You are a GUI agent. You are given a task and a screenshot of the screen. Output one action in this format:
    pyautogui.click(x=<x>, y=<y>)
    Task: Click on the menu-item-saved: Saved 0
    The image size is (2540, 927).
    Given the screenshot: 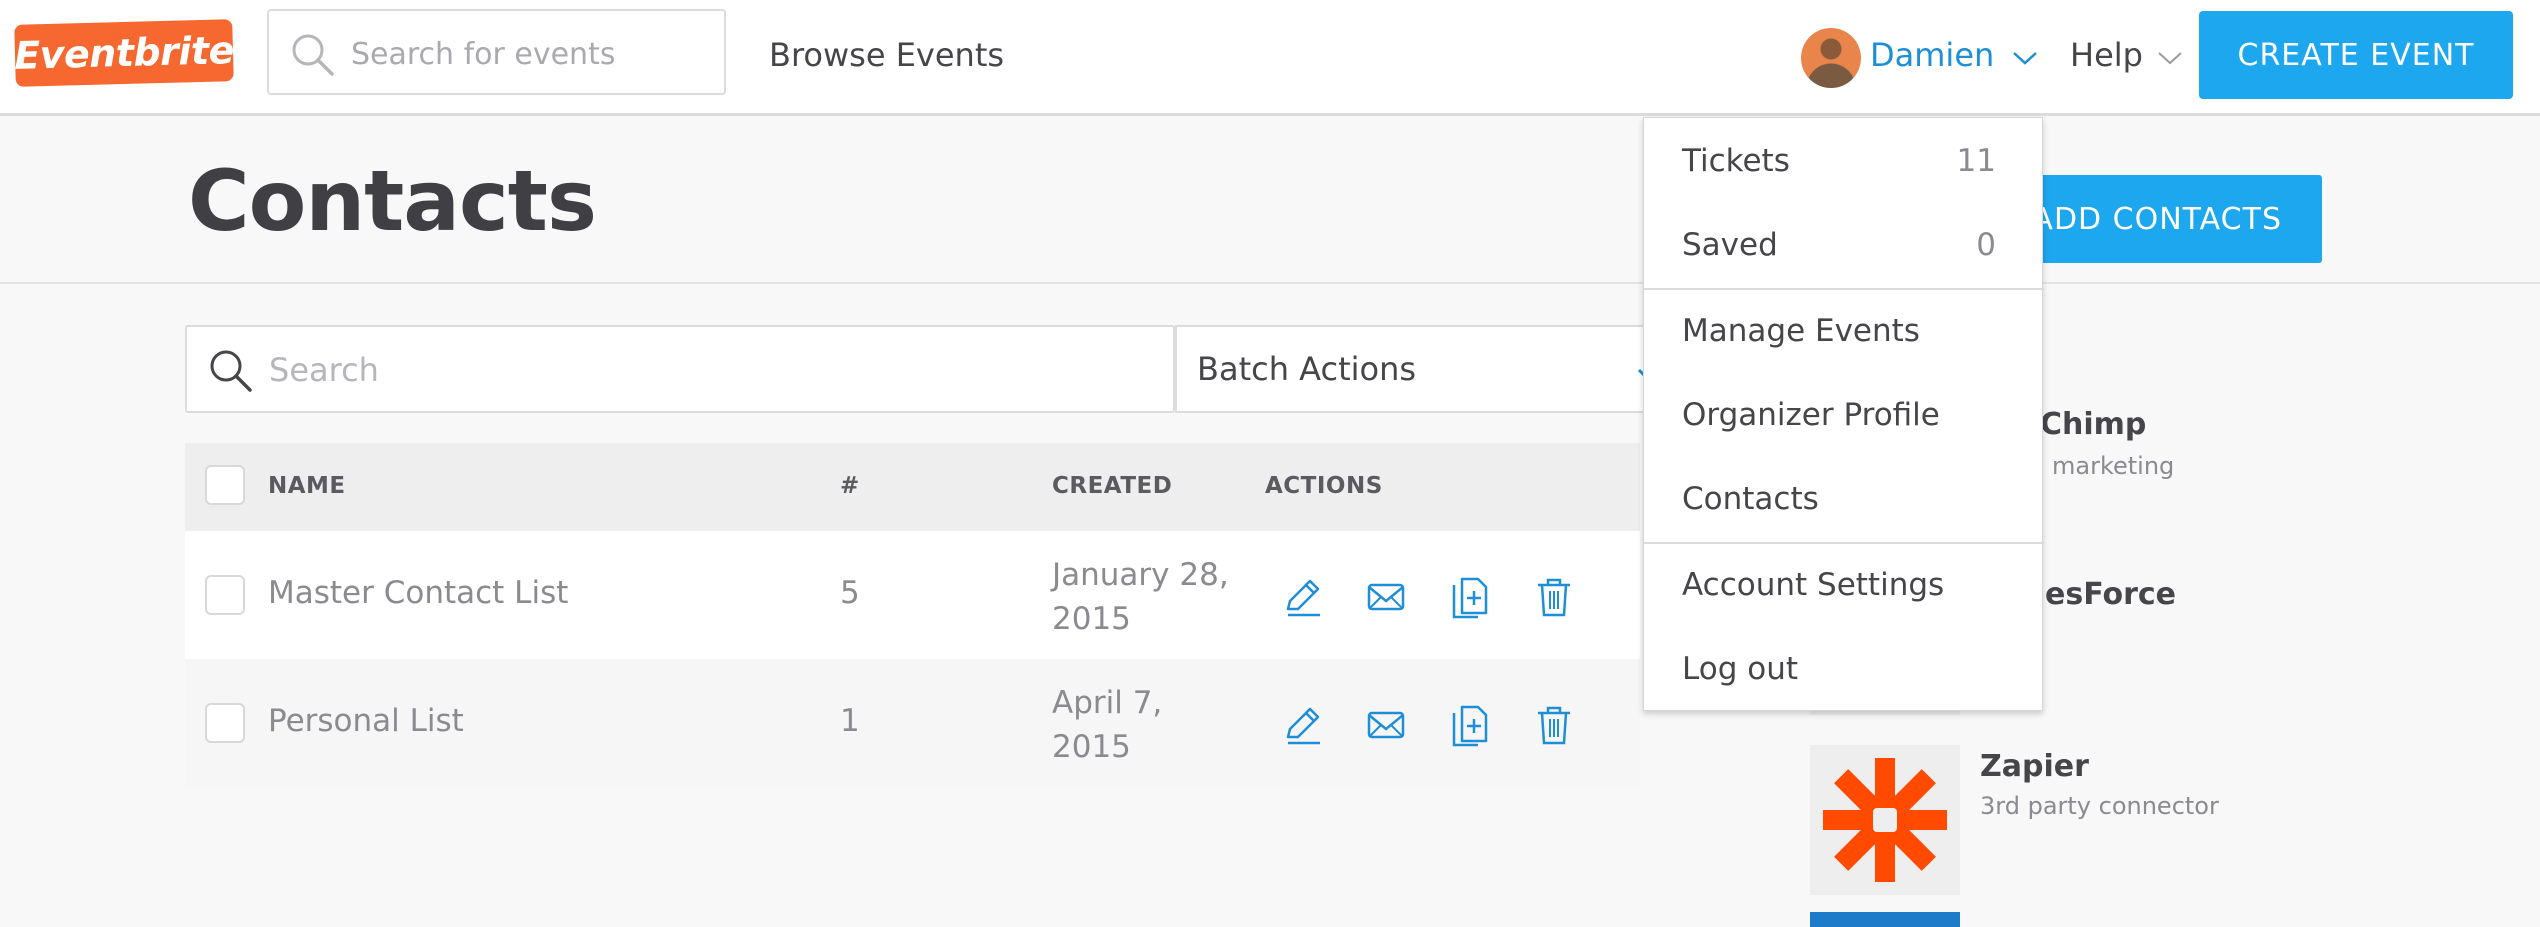 What is the action you would take?
    pyautogui.click(x=1844, y=245)
    